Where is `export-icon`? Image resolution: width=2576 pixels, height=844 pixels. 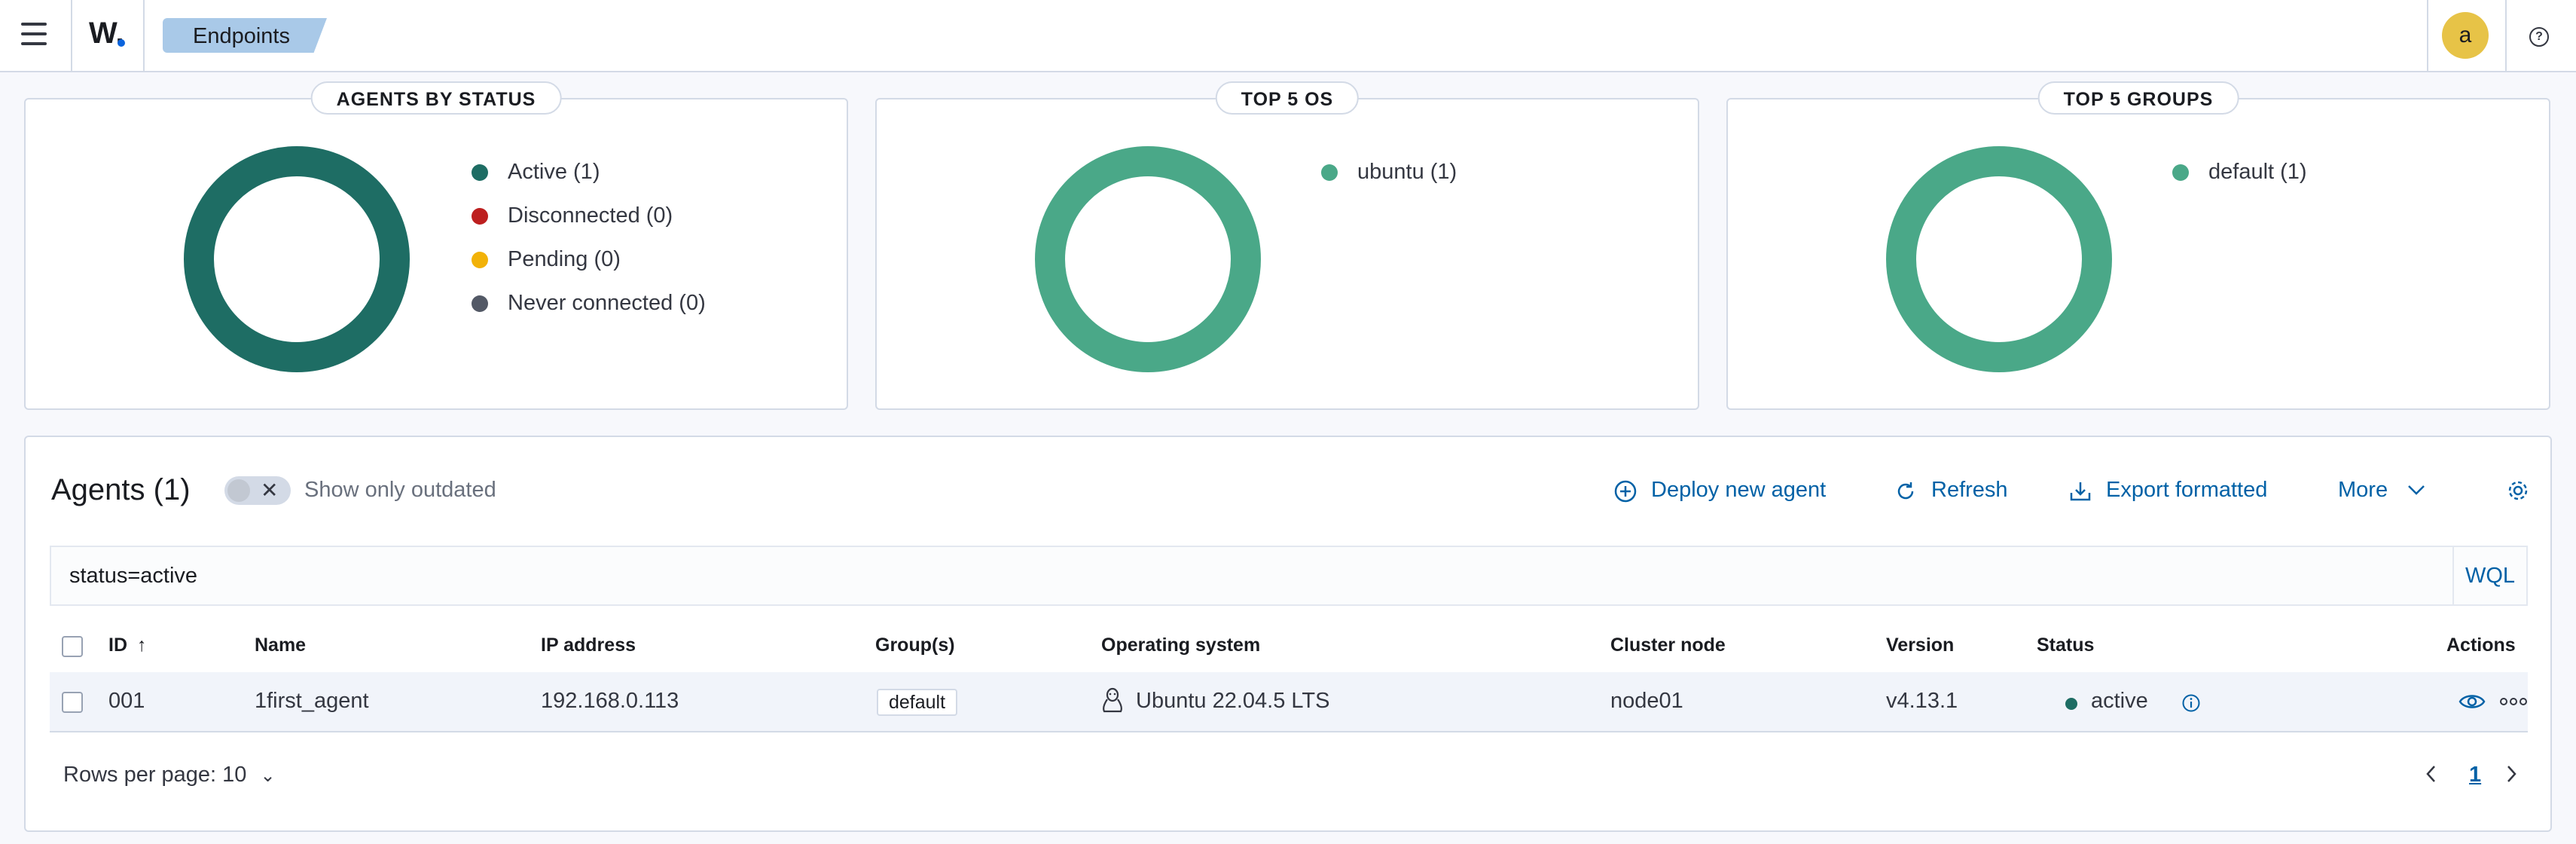
export-icon is located at coordinates (2081, 491).